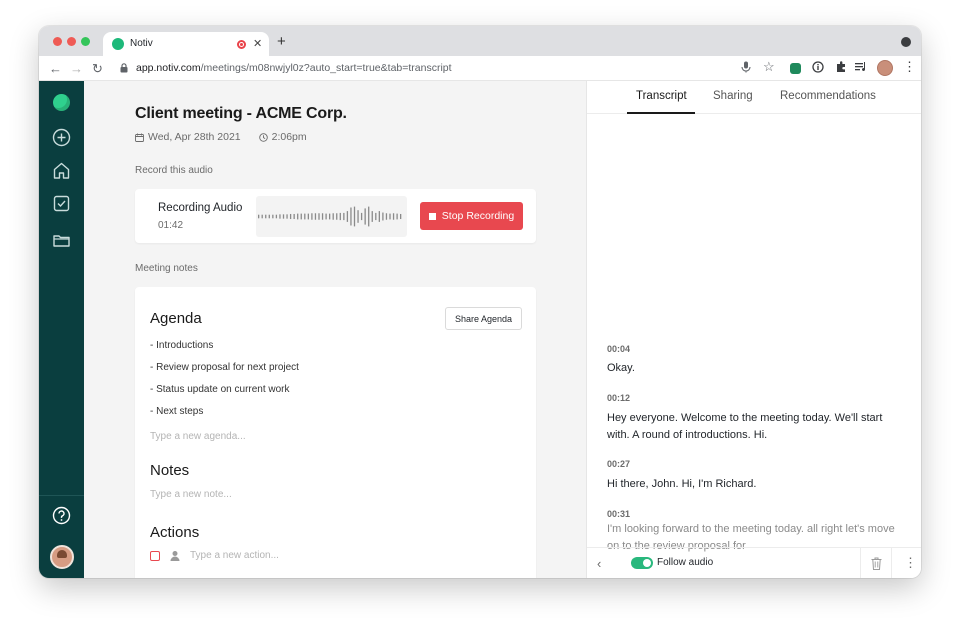 The height and width of the screenshot is (629, 960). What do you see at coordinates (124, 68) in the screenshot?
I see `lock-icon` at bounding box center [124, 68].